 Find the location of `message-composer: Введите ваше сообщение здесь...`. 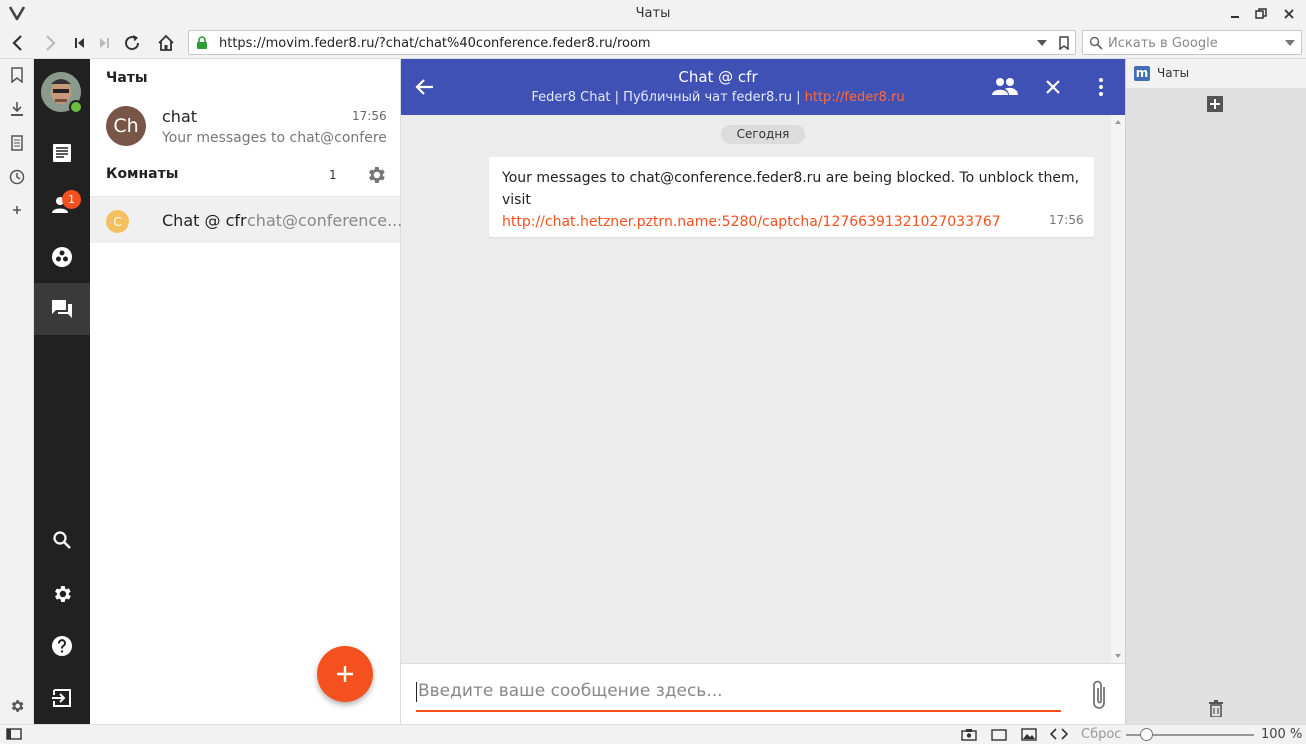

message-composer: Введите ваше сообщение здесь... is located at coordinates (763, 693).